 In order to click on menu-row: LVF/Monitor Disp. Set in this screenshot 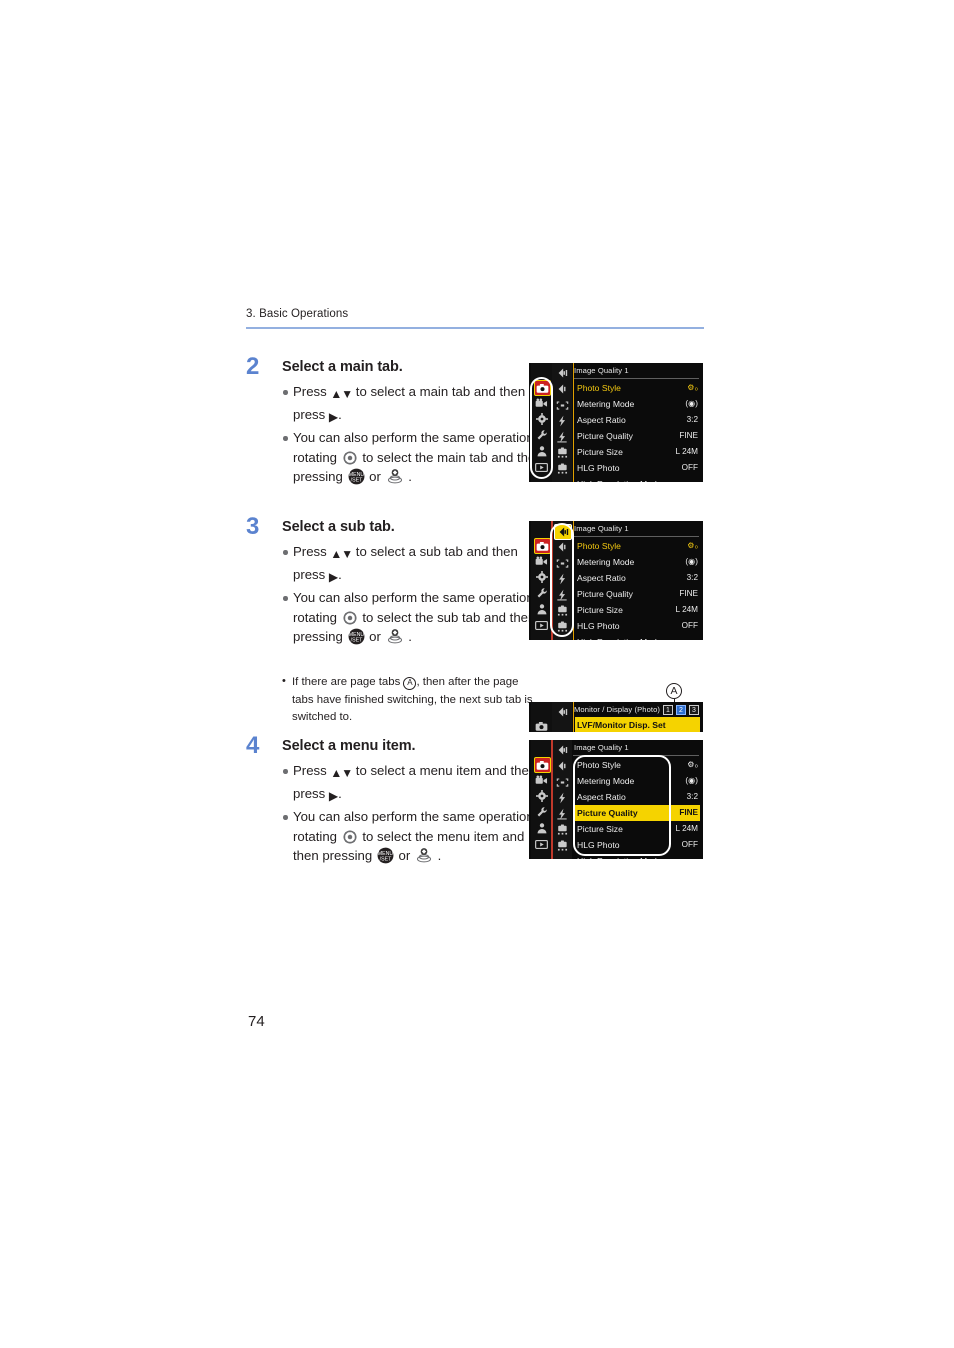, I will do `click(637, 724)`.